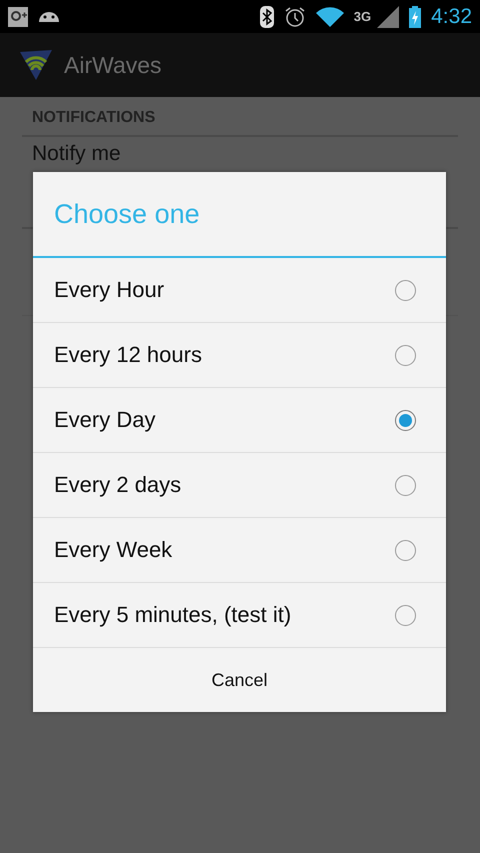 This screenshot has width=480, height=853. I want to click on android-icon, so click(49, 16).